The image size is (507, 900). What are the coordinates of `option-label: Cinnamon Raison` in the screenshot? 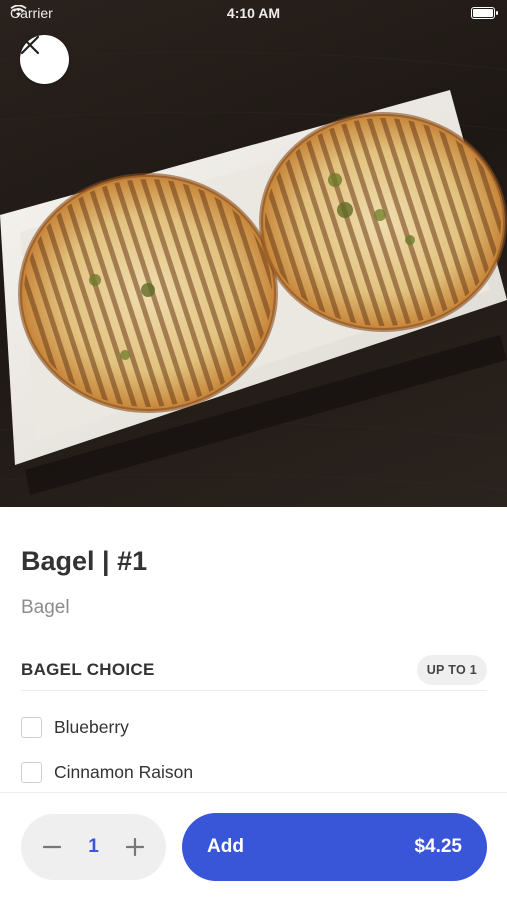 It's located at (124, 771).